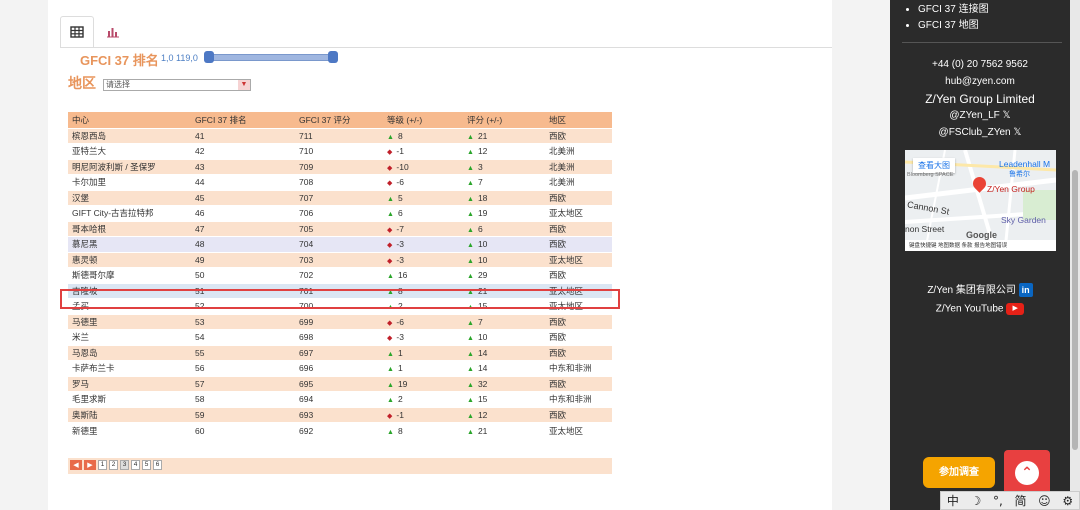  I want to click on back-to-top-button: ⌃, so click(1027, 473).